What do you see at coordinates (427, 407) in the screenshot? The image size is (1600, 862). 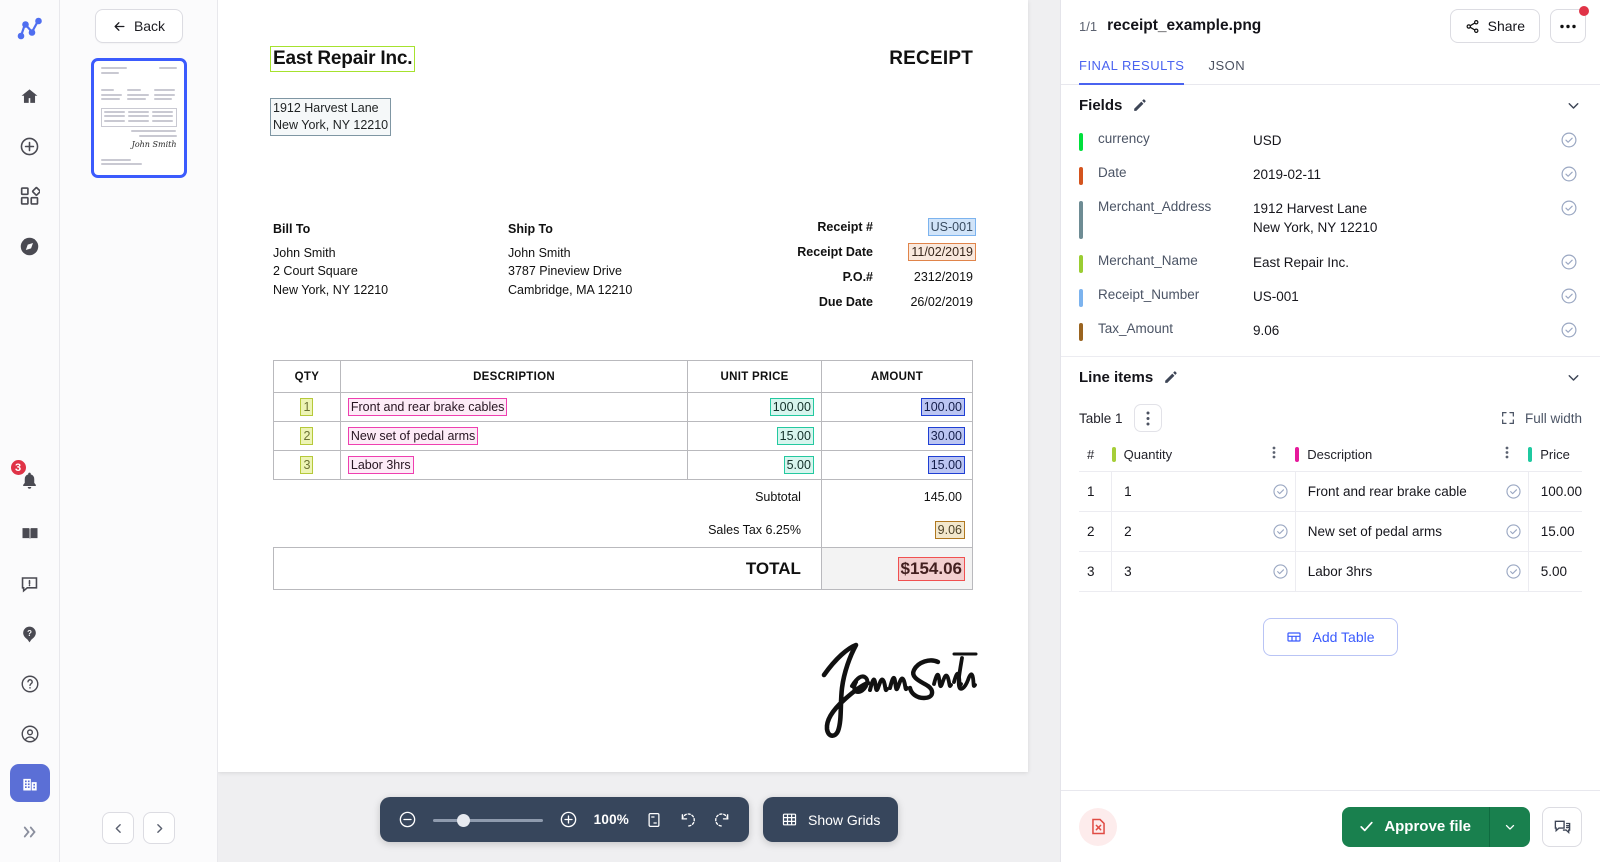 I see `doc-cell-desc: Front and rear brake cables` at bounding box center [427, 407].